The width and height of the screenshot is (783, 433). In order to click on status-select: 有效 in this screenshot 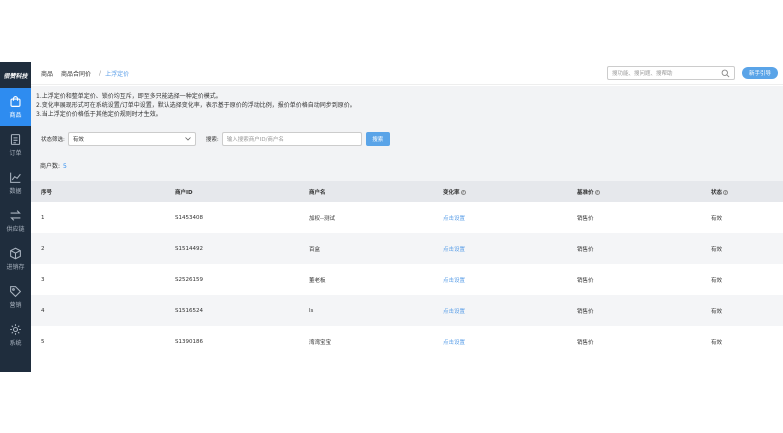, I will do `click(131, 139)`.